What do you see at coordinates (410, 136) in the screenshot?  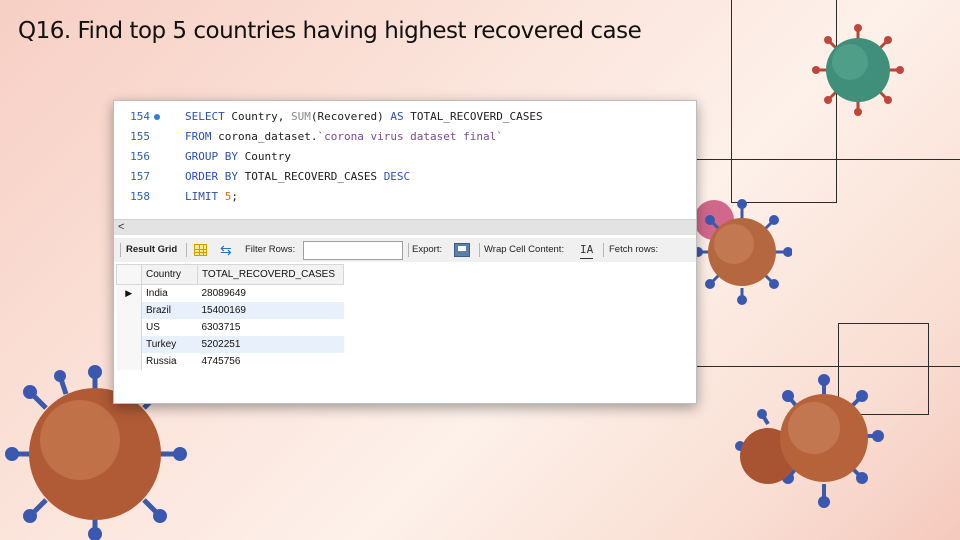 I see `sql-identifier: `corona virus dataset final`` at bounding box center [410, 136].